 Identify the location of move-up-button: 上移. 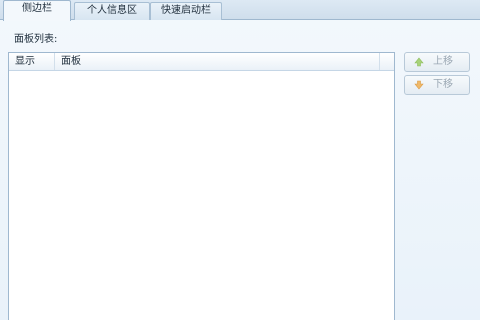
(437, 62).